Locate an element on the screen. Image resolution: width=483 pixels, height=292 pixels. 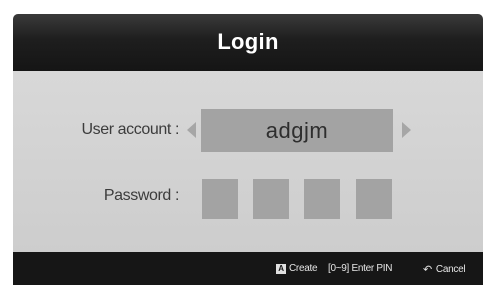
return-icon: ↶ is located at coordinates (427, 270).